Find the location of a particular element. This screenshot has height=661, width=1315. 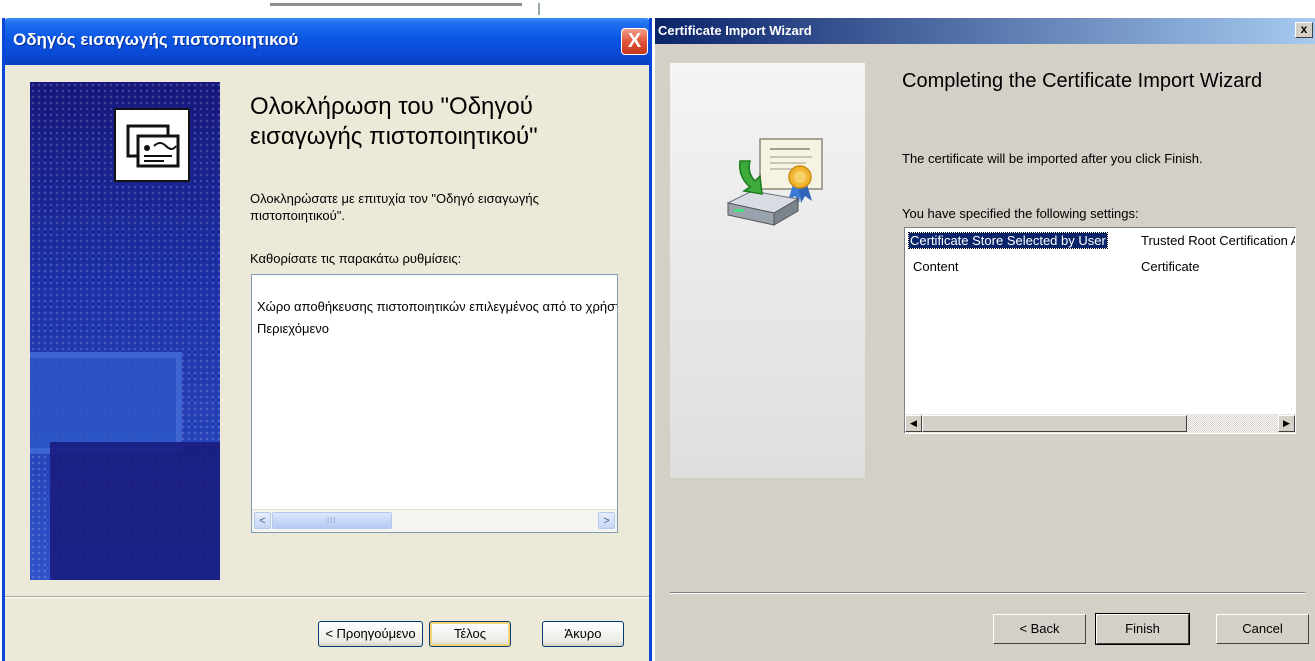

scroll-right-button: ▶ is located at coordinates (1286, 423).